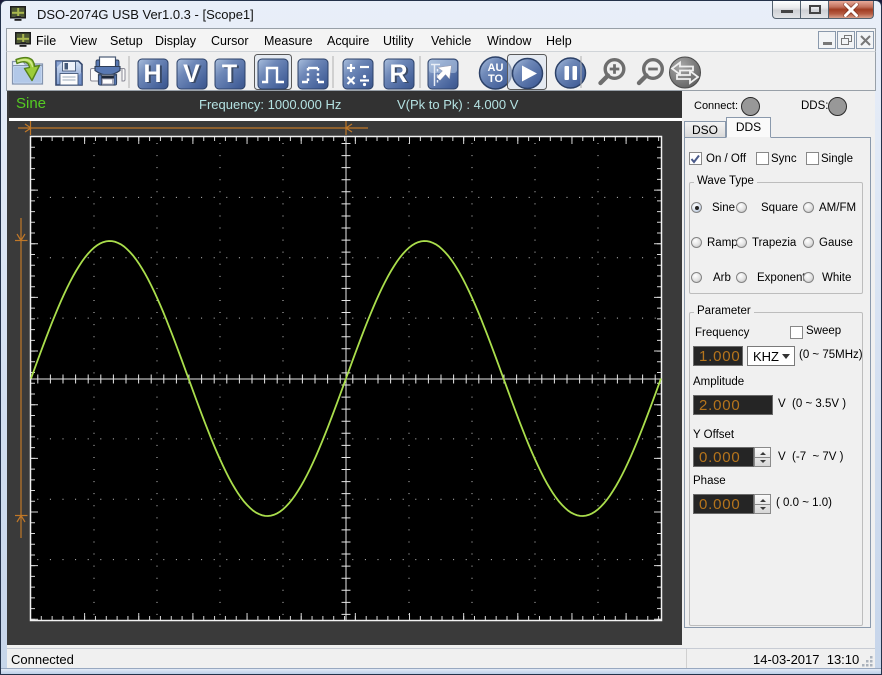 This screenshot has height=675, width=882. What do you see at coordinates (496, 79) in the screenshot?
I see `svg-text: TO` at bounding box center [496, 79].